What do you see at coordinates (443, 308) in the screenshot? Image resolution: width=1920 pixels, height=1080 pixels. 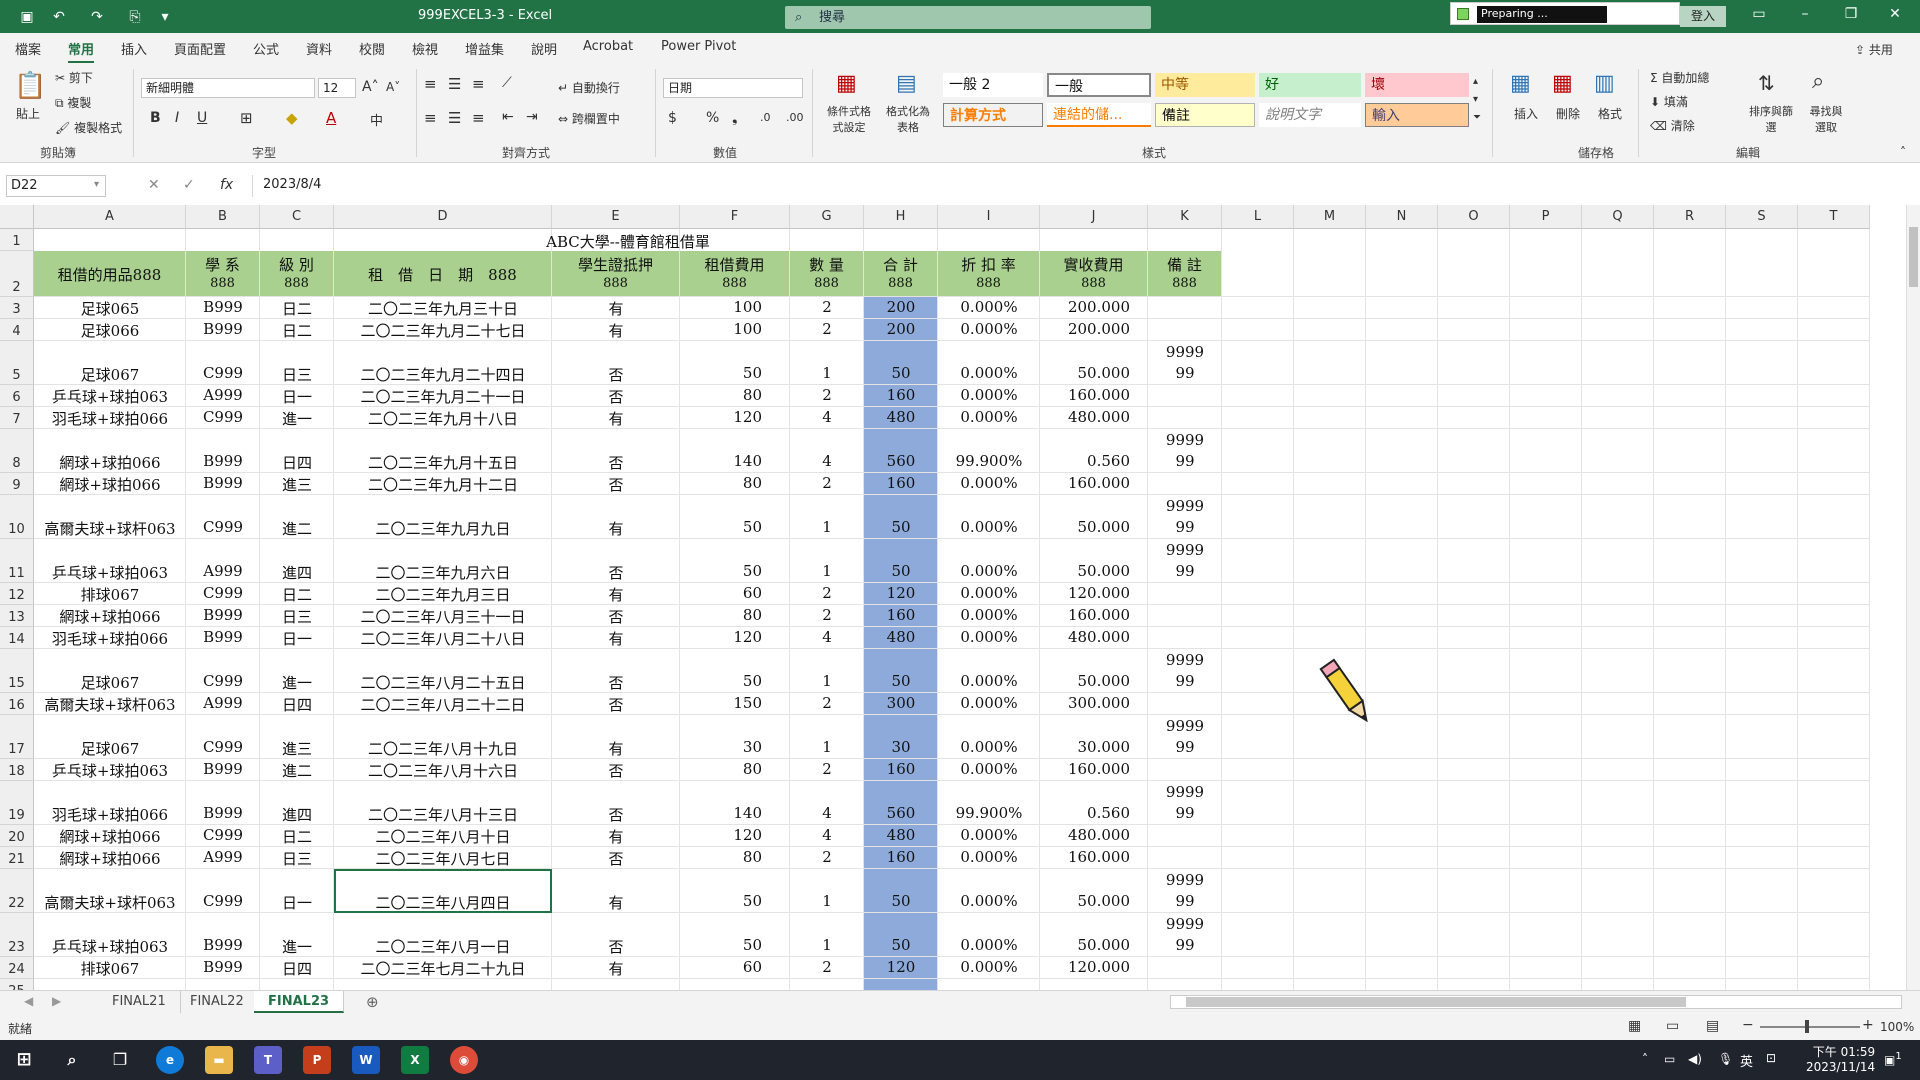 I see `cell-d: 二〇二三年九月三十日` at bounding box center [443, 308].